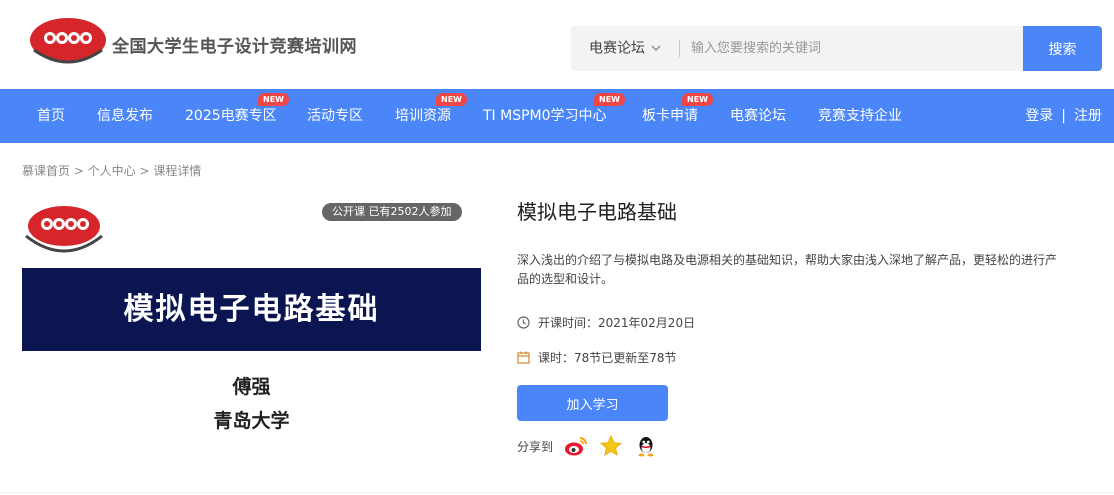 Image resolution: width=1114 pixels, height=495 pixels. What do you see at coordinates (545, 116) in the screenshot?
I see `nav-item-label: TI MSPM0学习中心` at bounding box center [545, 116].